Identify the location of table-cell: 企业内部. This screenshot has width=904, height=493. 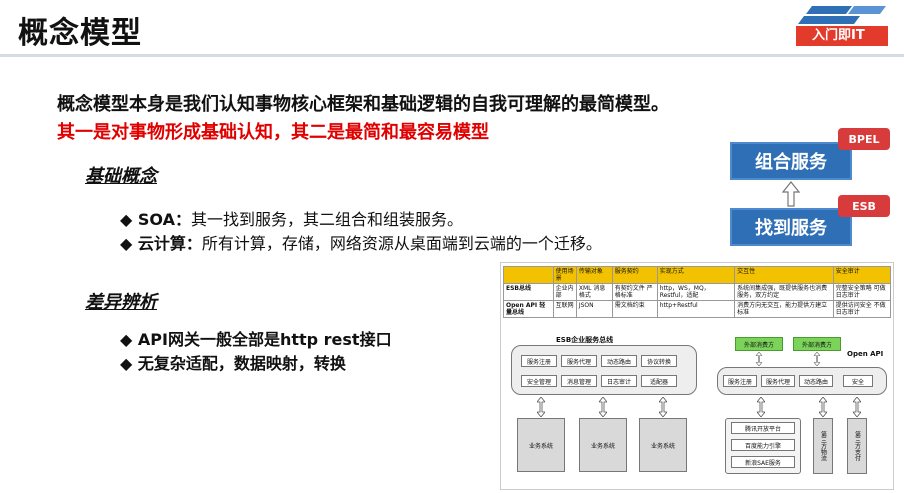
(564, 292).